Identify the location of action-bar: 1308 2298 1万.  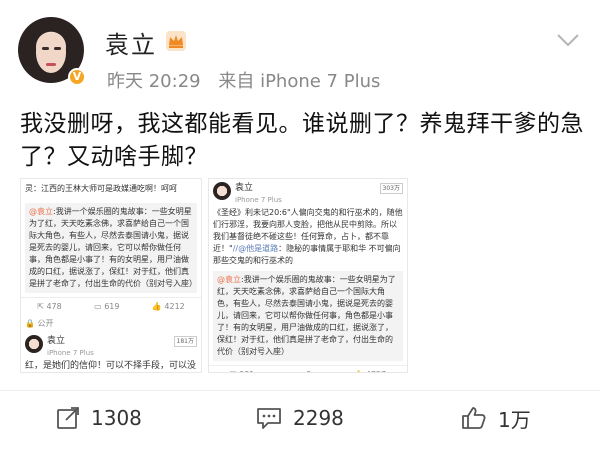
(300, 417).